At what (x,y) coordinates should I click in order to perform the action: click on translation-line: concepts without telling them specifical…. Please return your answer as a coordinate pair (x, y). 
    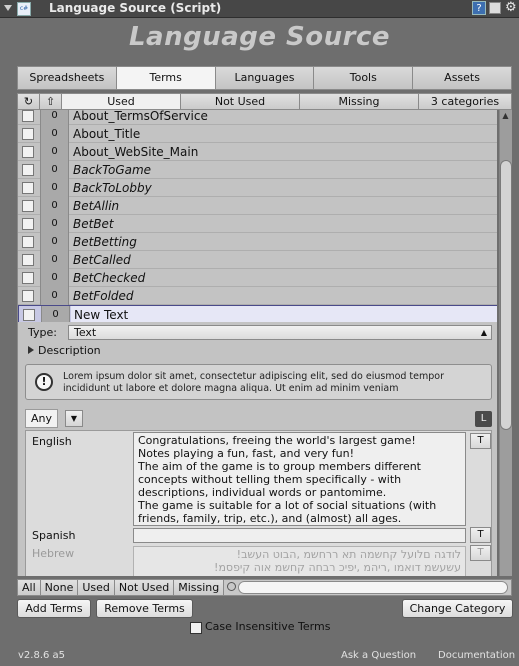
    Looking at the image, I should click on (270, 479).